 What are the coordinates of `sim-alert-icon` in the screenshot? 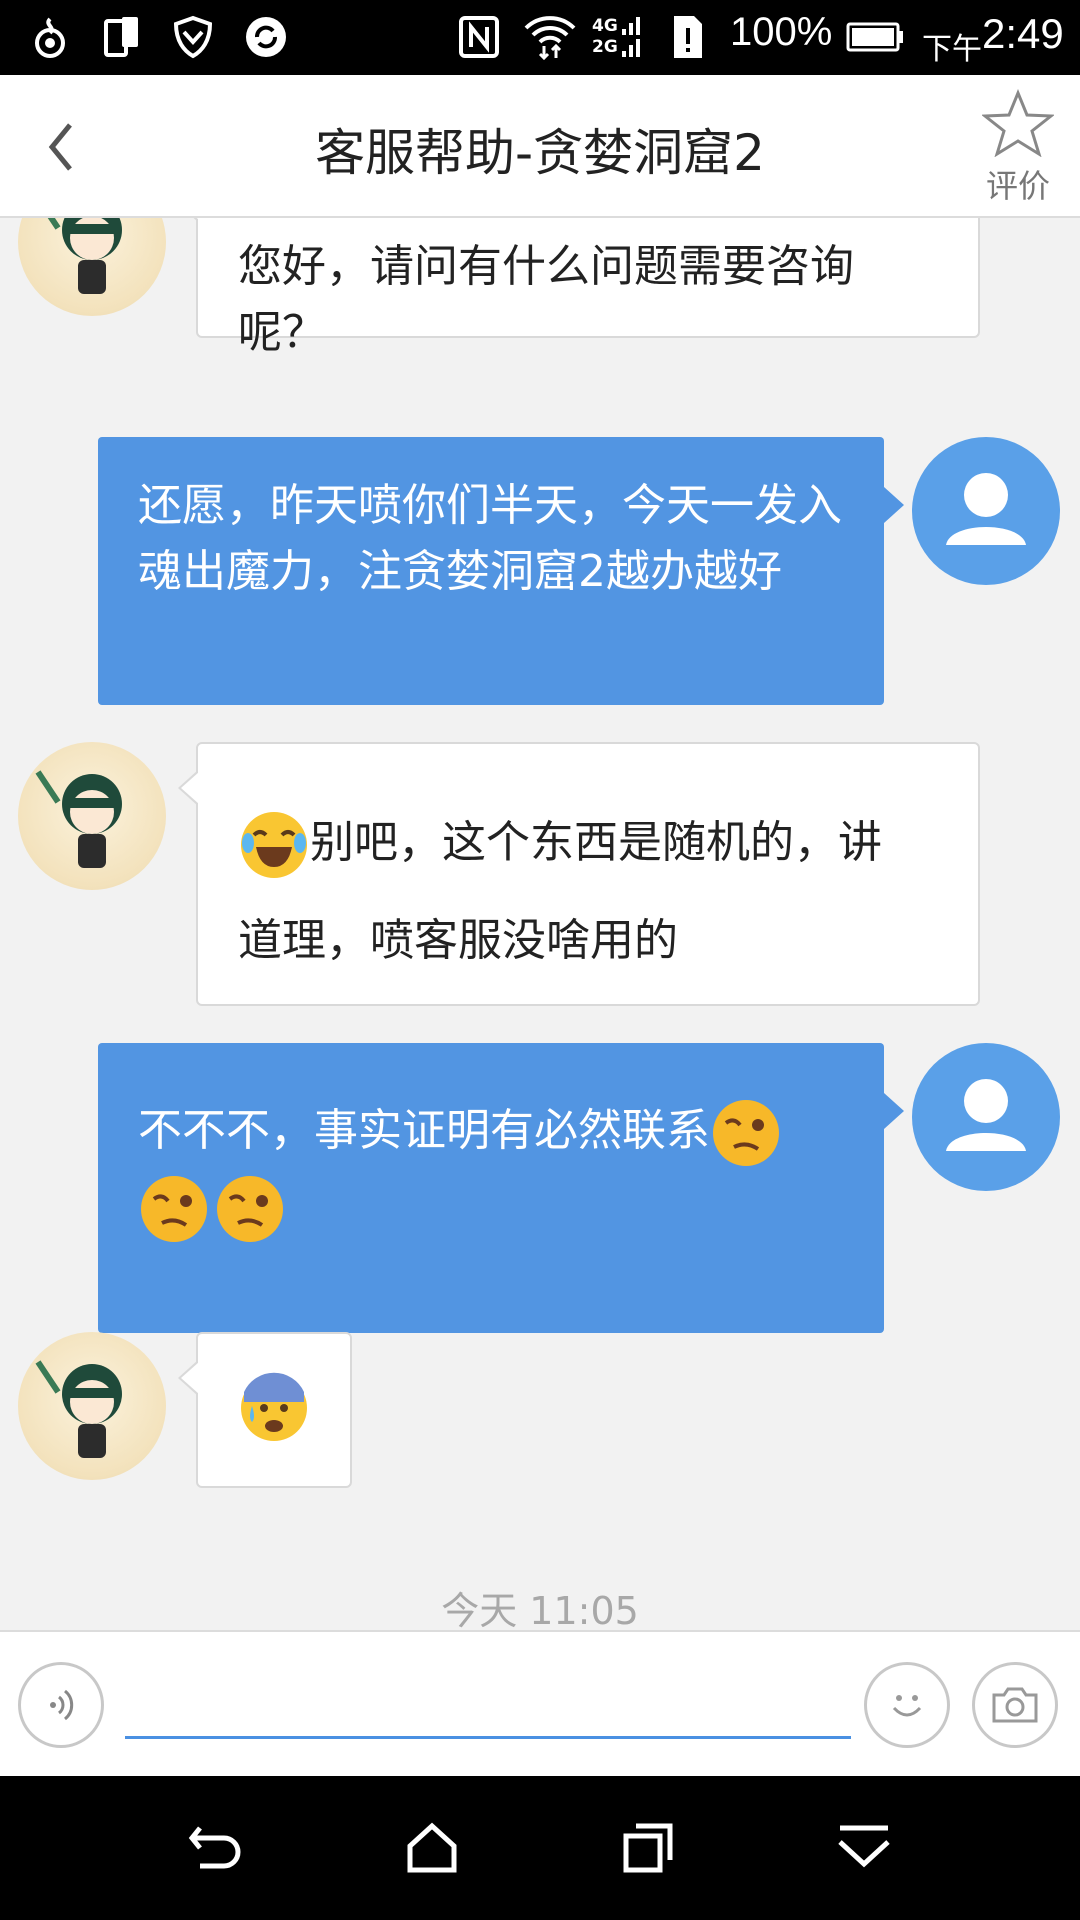 It's located at (688, 37).